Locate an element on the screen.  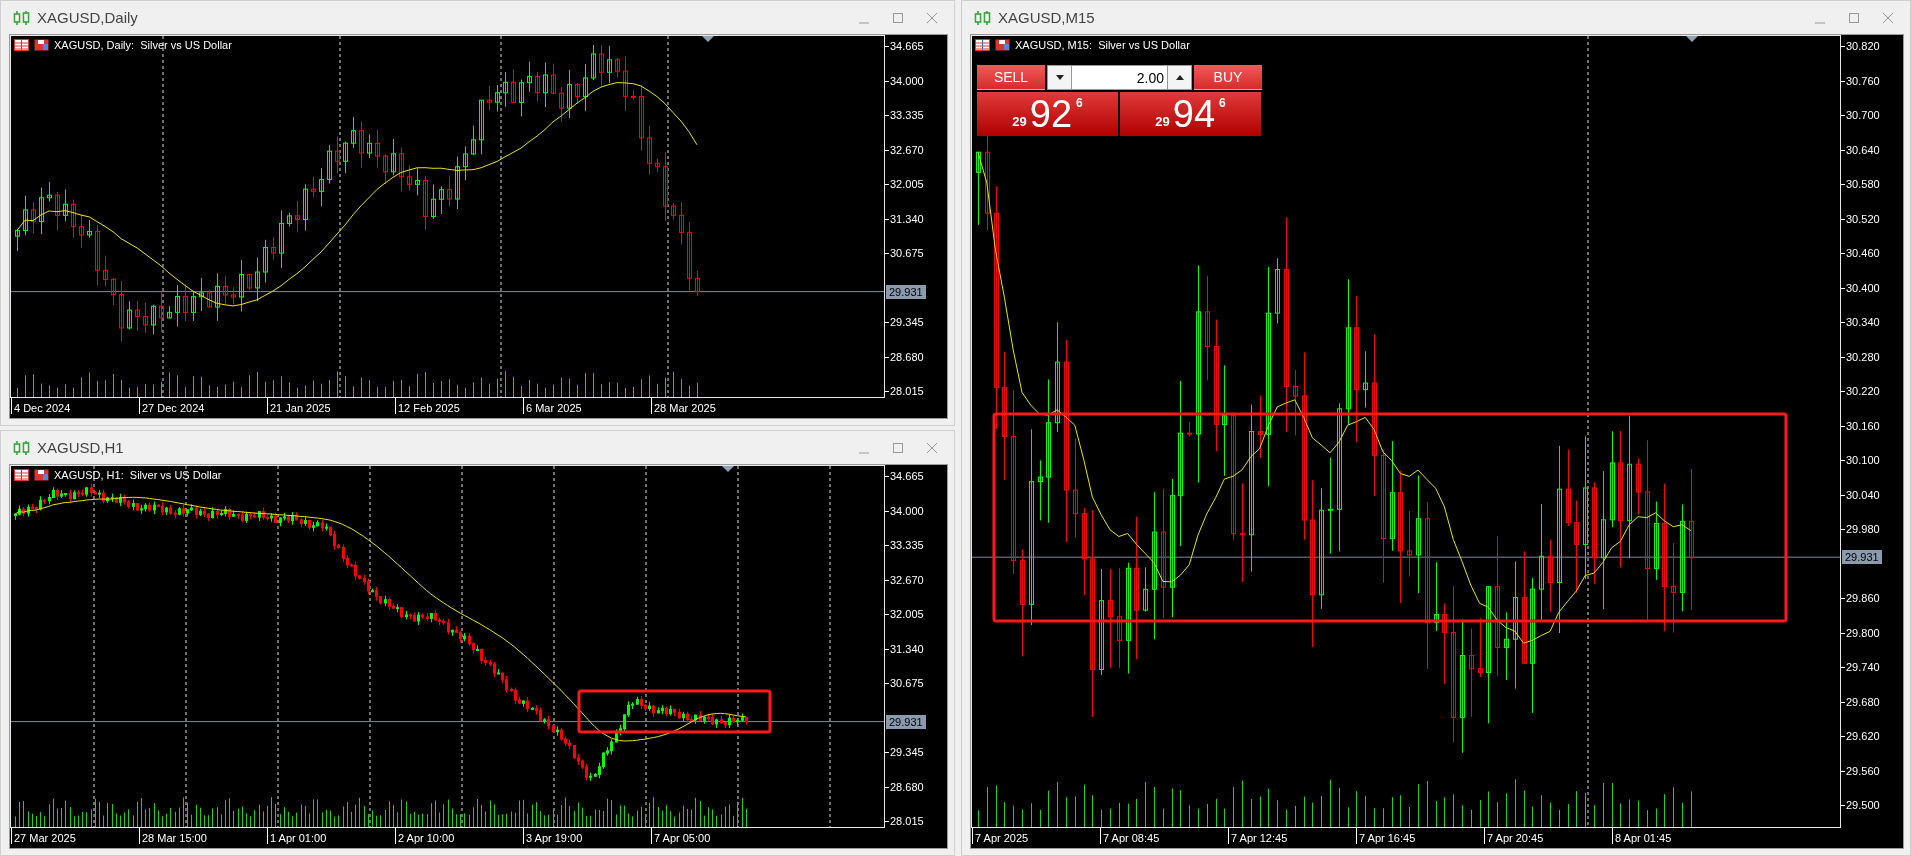
price-label: 29.620 is located at coordinates (1860, 736).